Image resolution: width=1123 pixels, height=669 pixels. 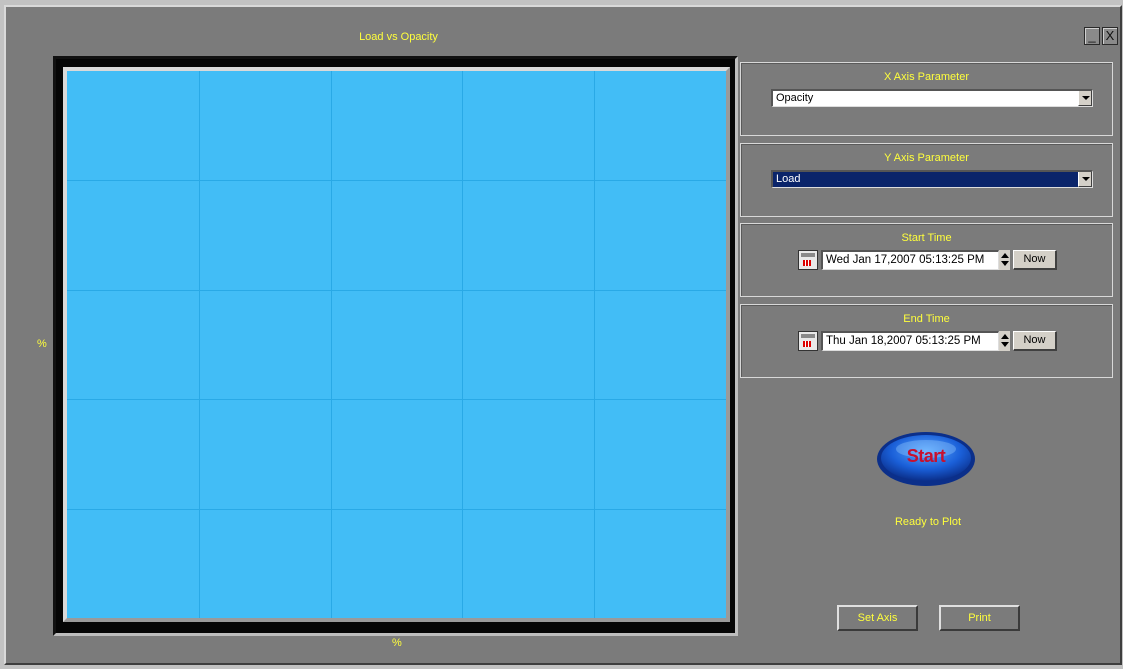 What do you see at coordinates (1035, 341) in the screenshot?
I see `end-time-now-button: Now` at bounding box center [1035, 341].